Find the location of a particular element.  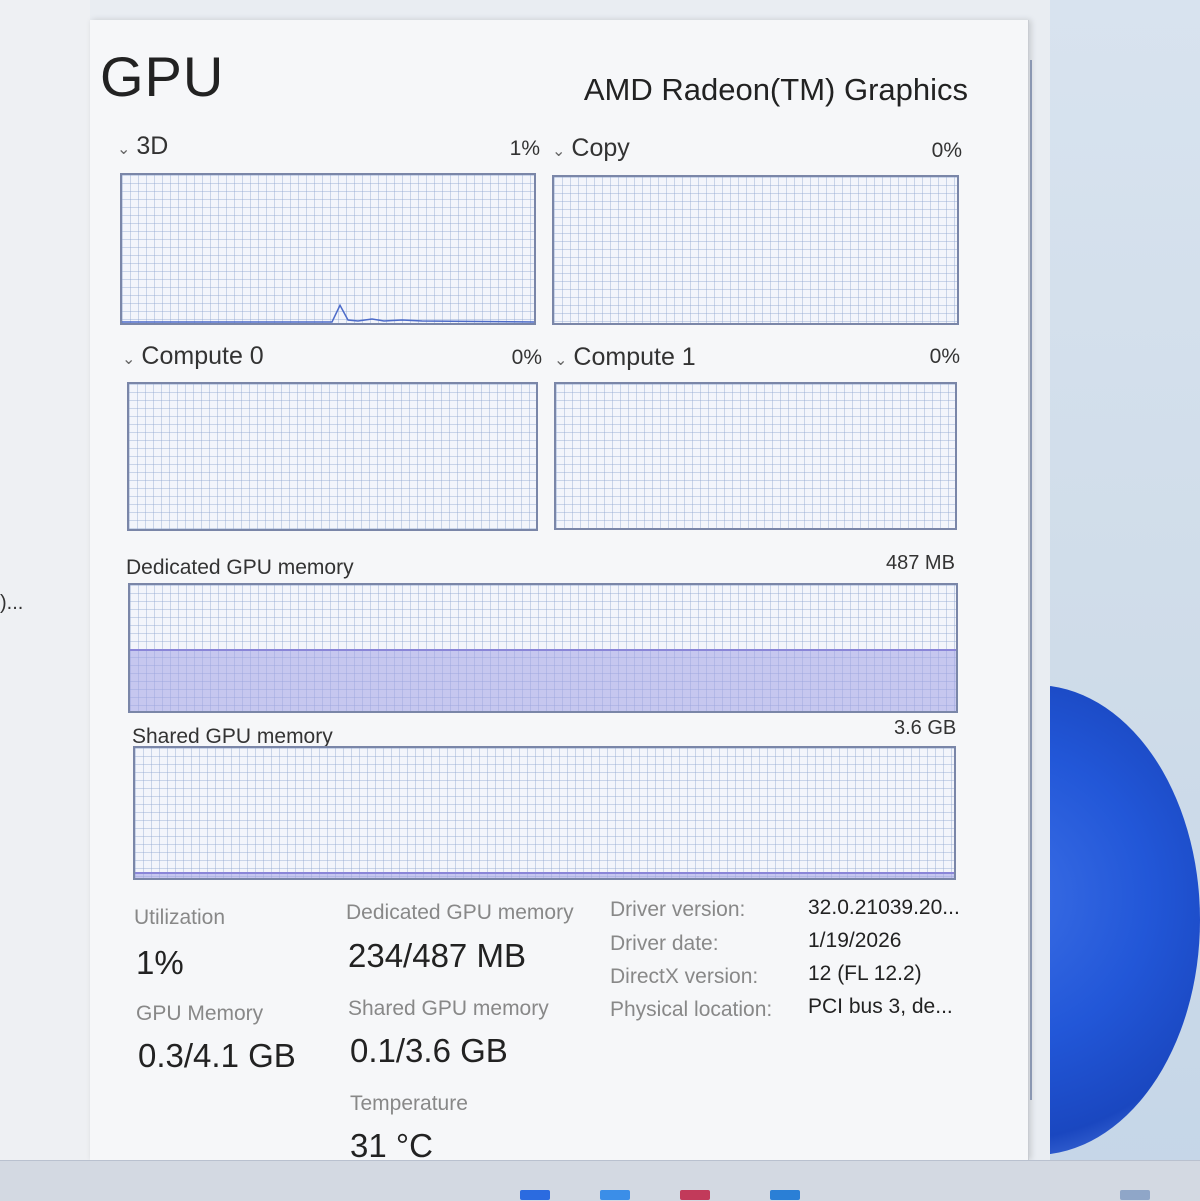

dedicated-memory-graph is located at coordinates (543, 648).